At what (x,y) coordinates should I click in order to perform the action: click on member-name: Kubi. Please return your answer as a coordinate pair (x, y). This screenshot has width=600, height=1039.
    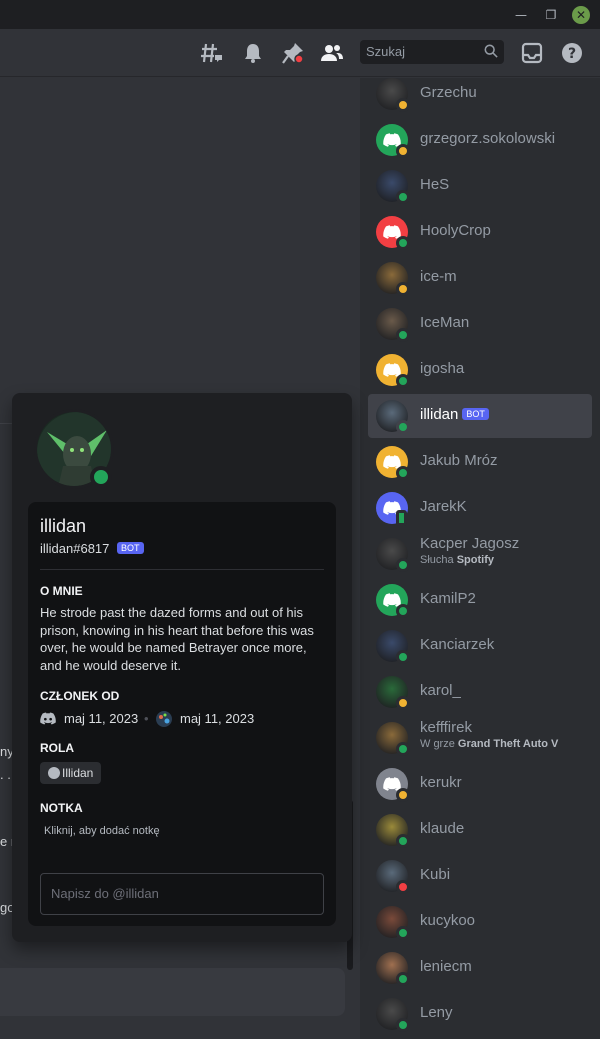
    Looking at the image, I should click on (435, 874).